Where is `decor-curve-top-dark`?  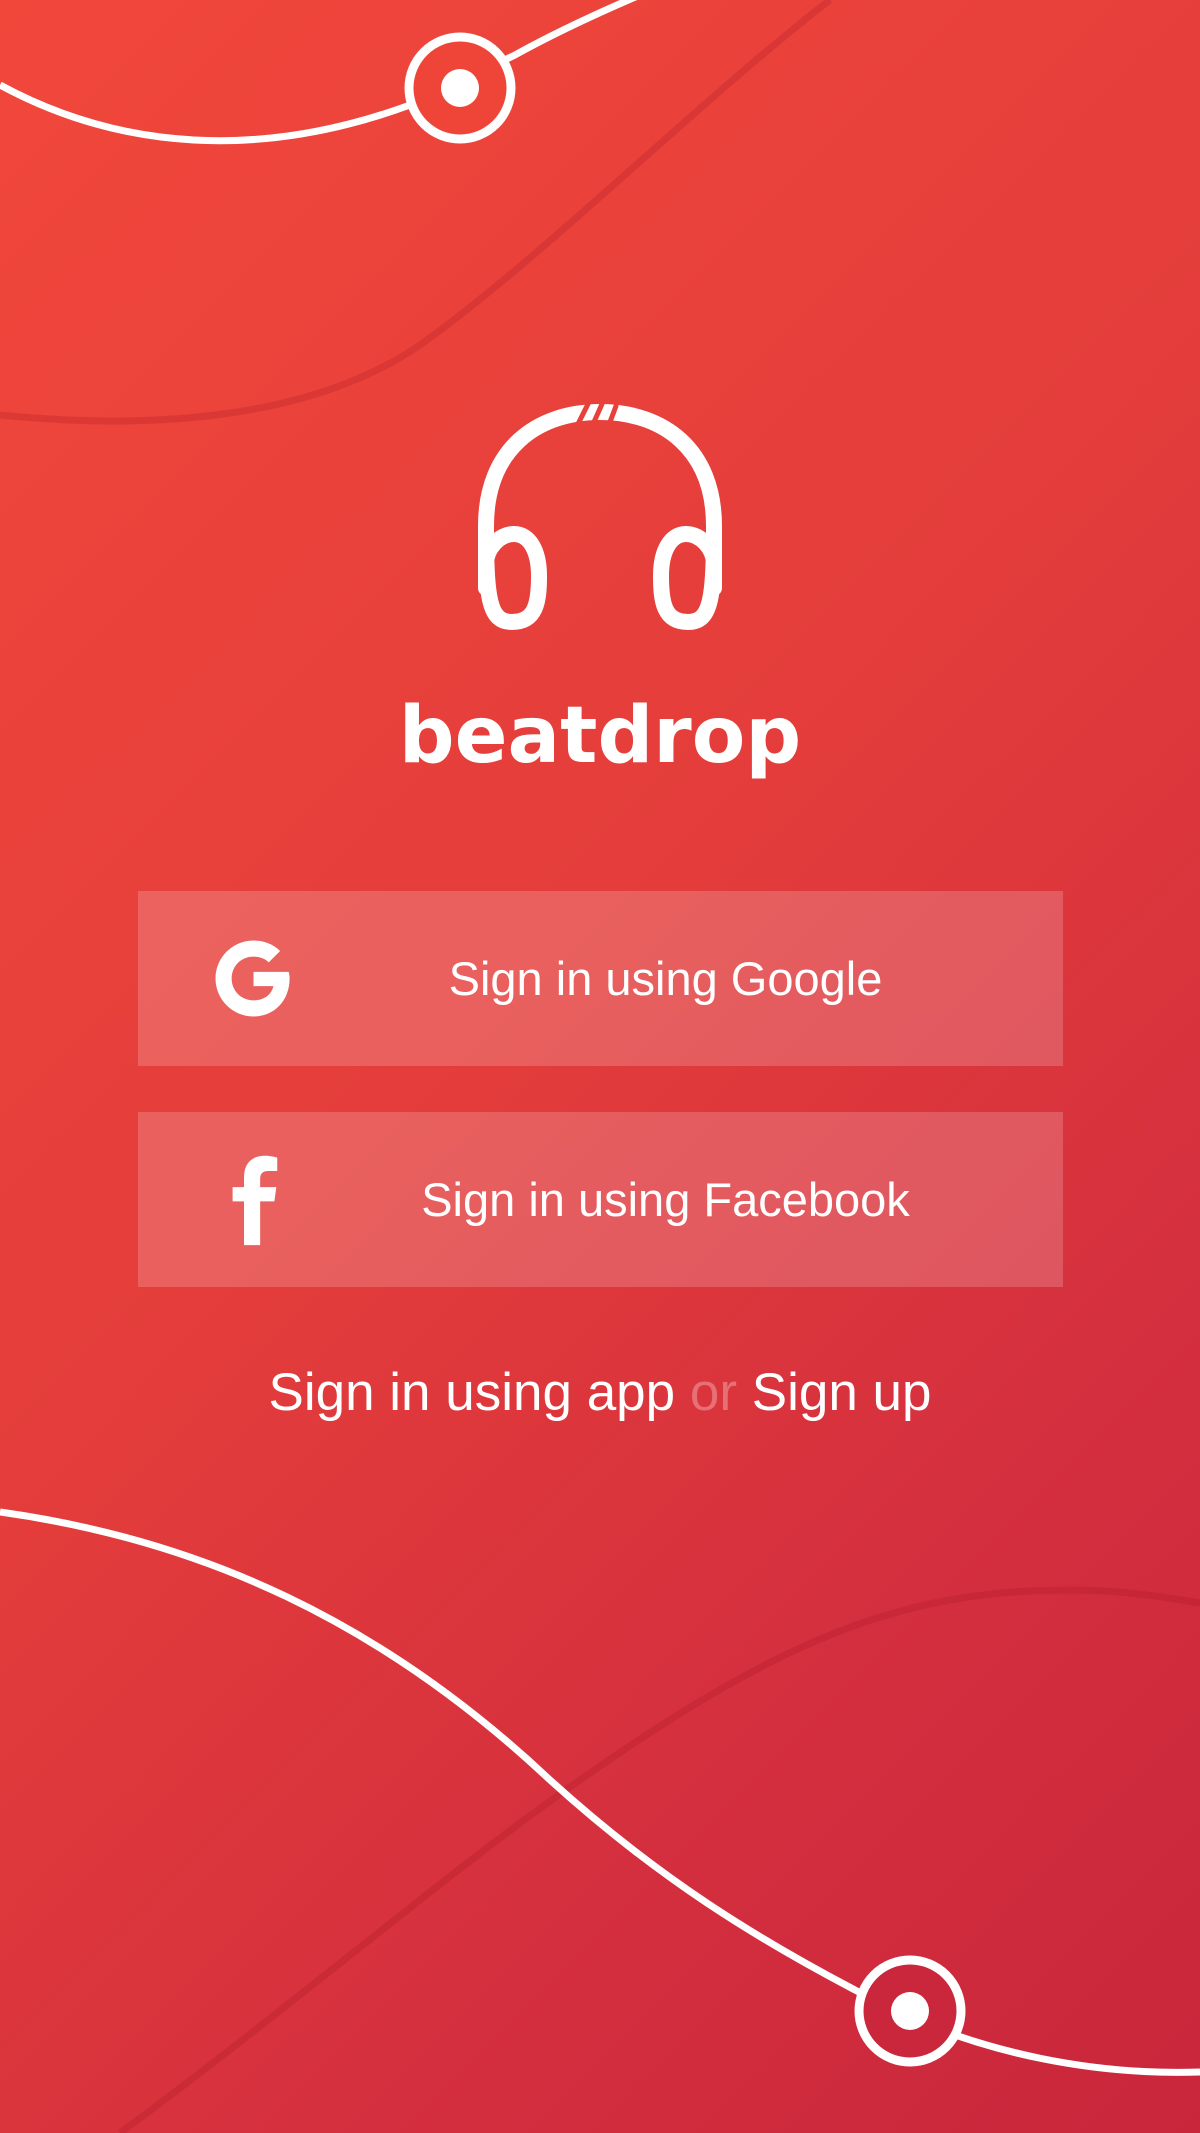
decor-curve-top-dark is located at coordinates (416, 212).